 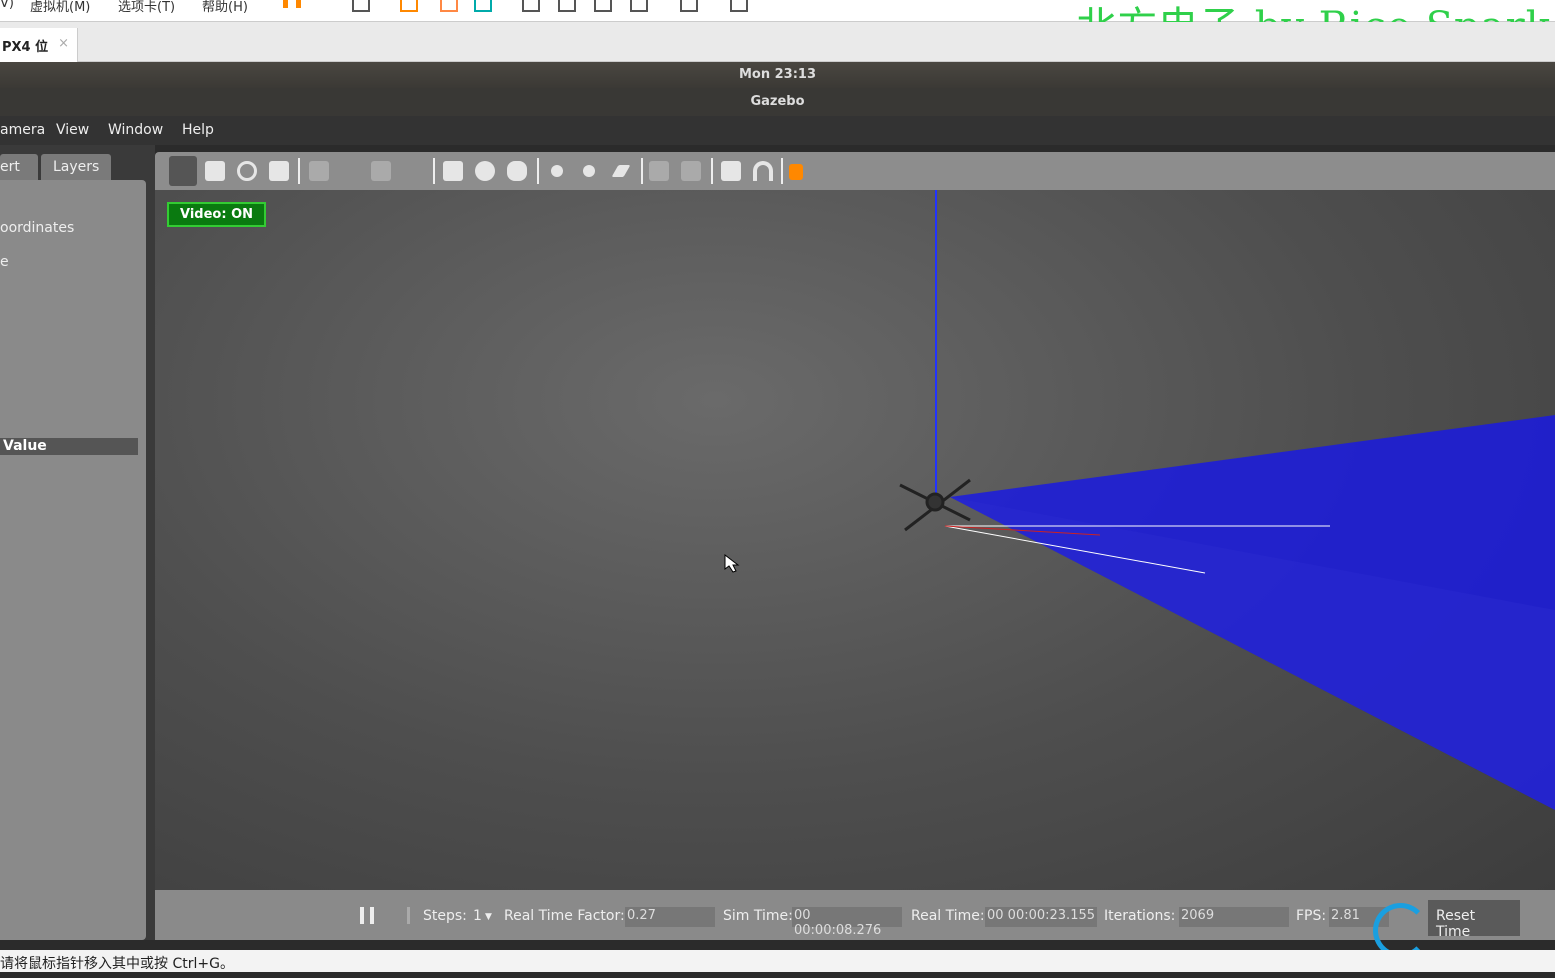 What do you see at coordinates (689, 6) in the screenshot?
I see `console-icon` at bounding box center [689, 6].